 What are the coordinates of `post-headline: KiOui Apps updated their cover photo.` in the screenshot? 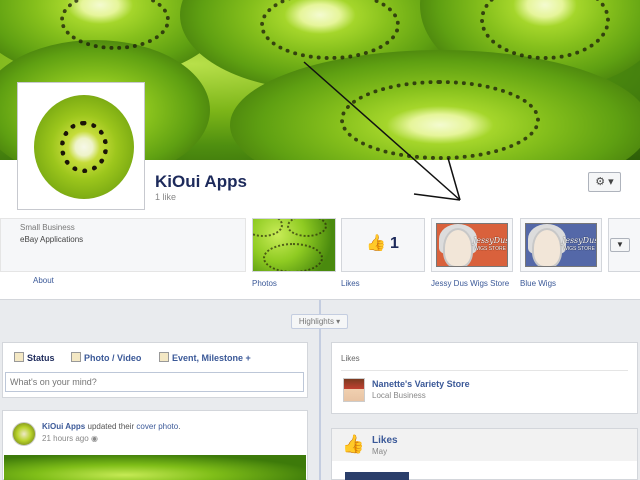 It's located at (111, 426).